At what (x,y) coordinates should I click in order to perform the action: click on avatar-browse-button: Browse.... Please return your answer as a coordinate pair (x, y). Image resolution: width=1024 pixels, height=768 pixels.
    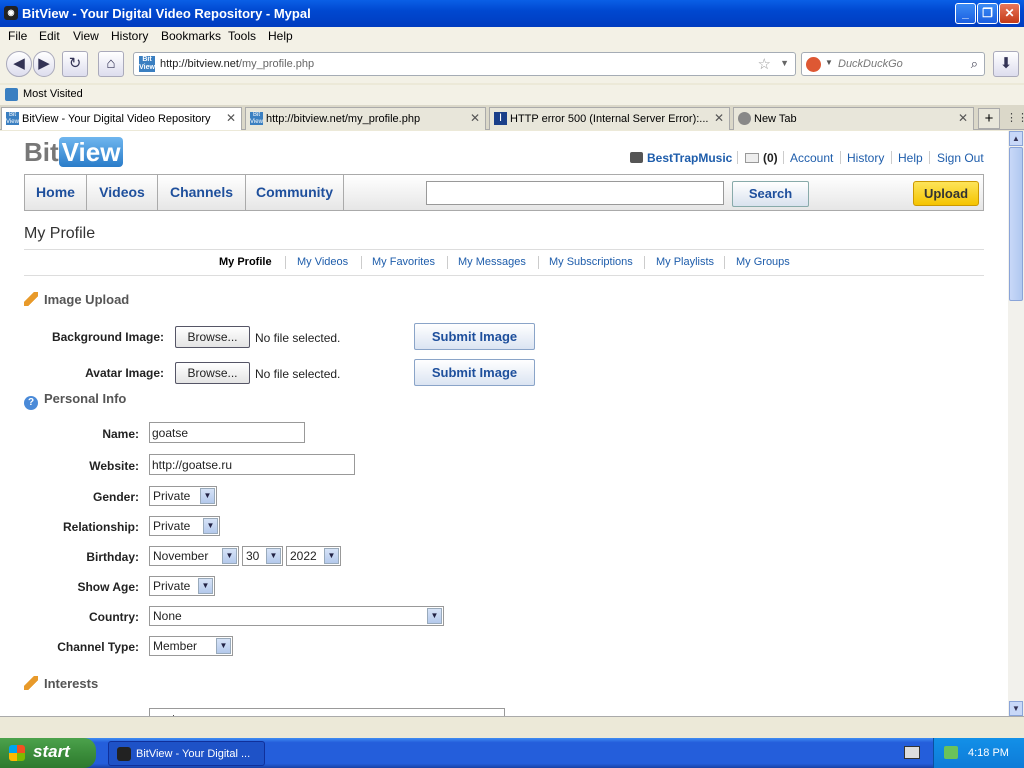
    Looking at the image, I should click on (212, 373).